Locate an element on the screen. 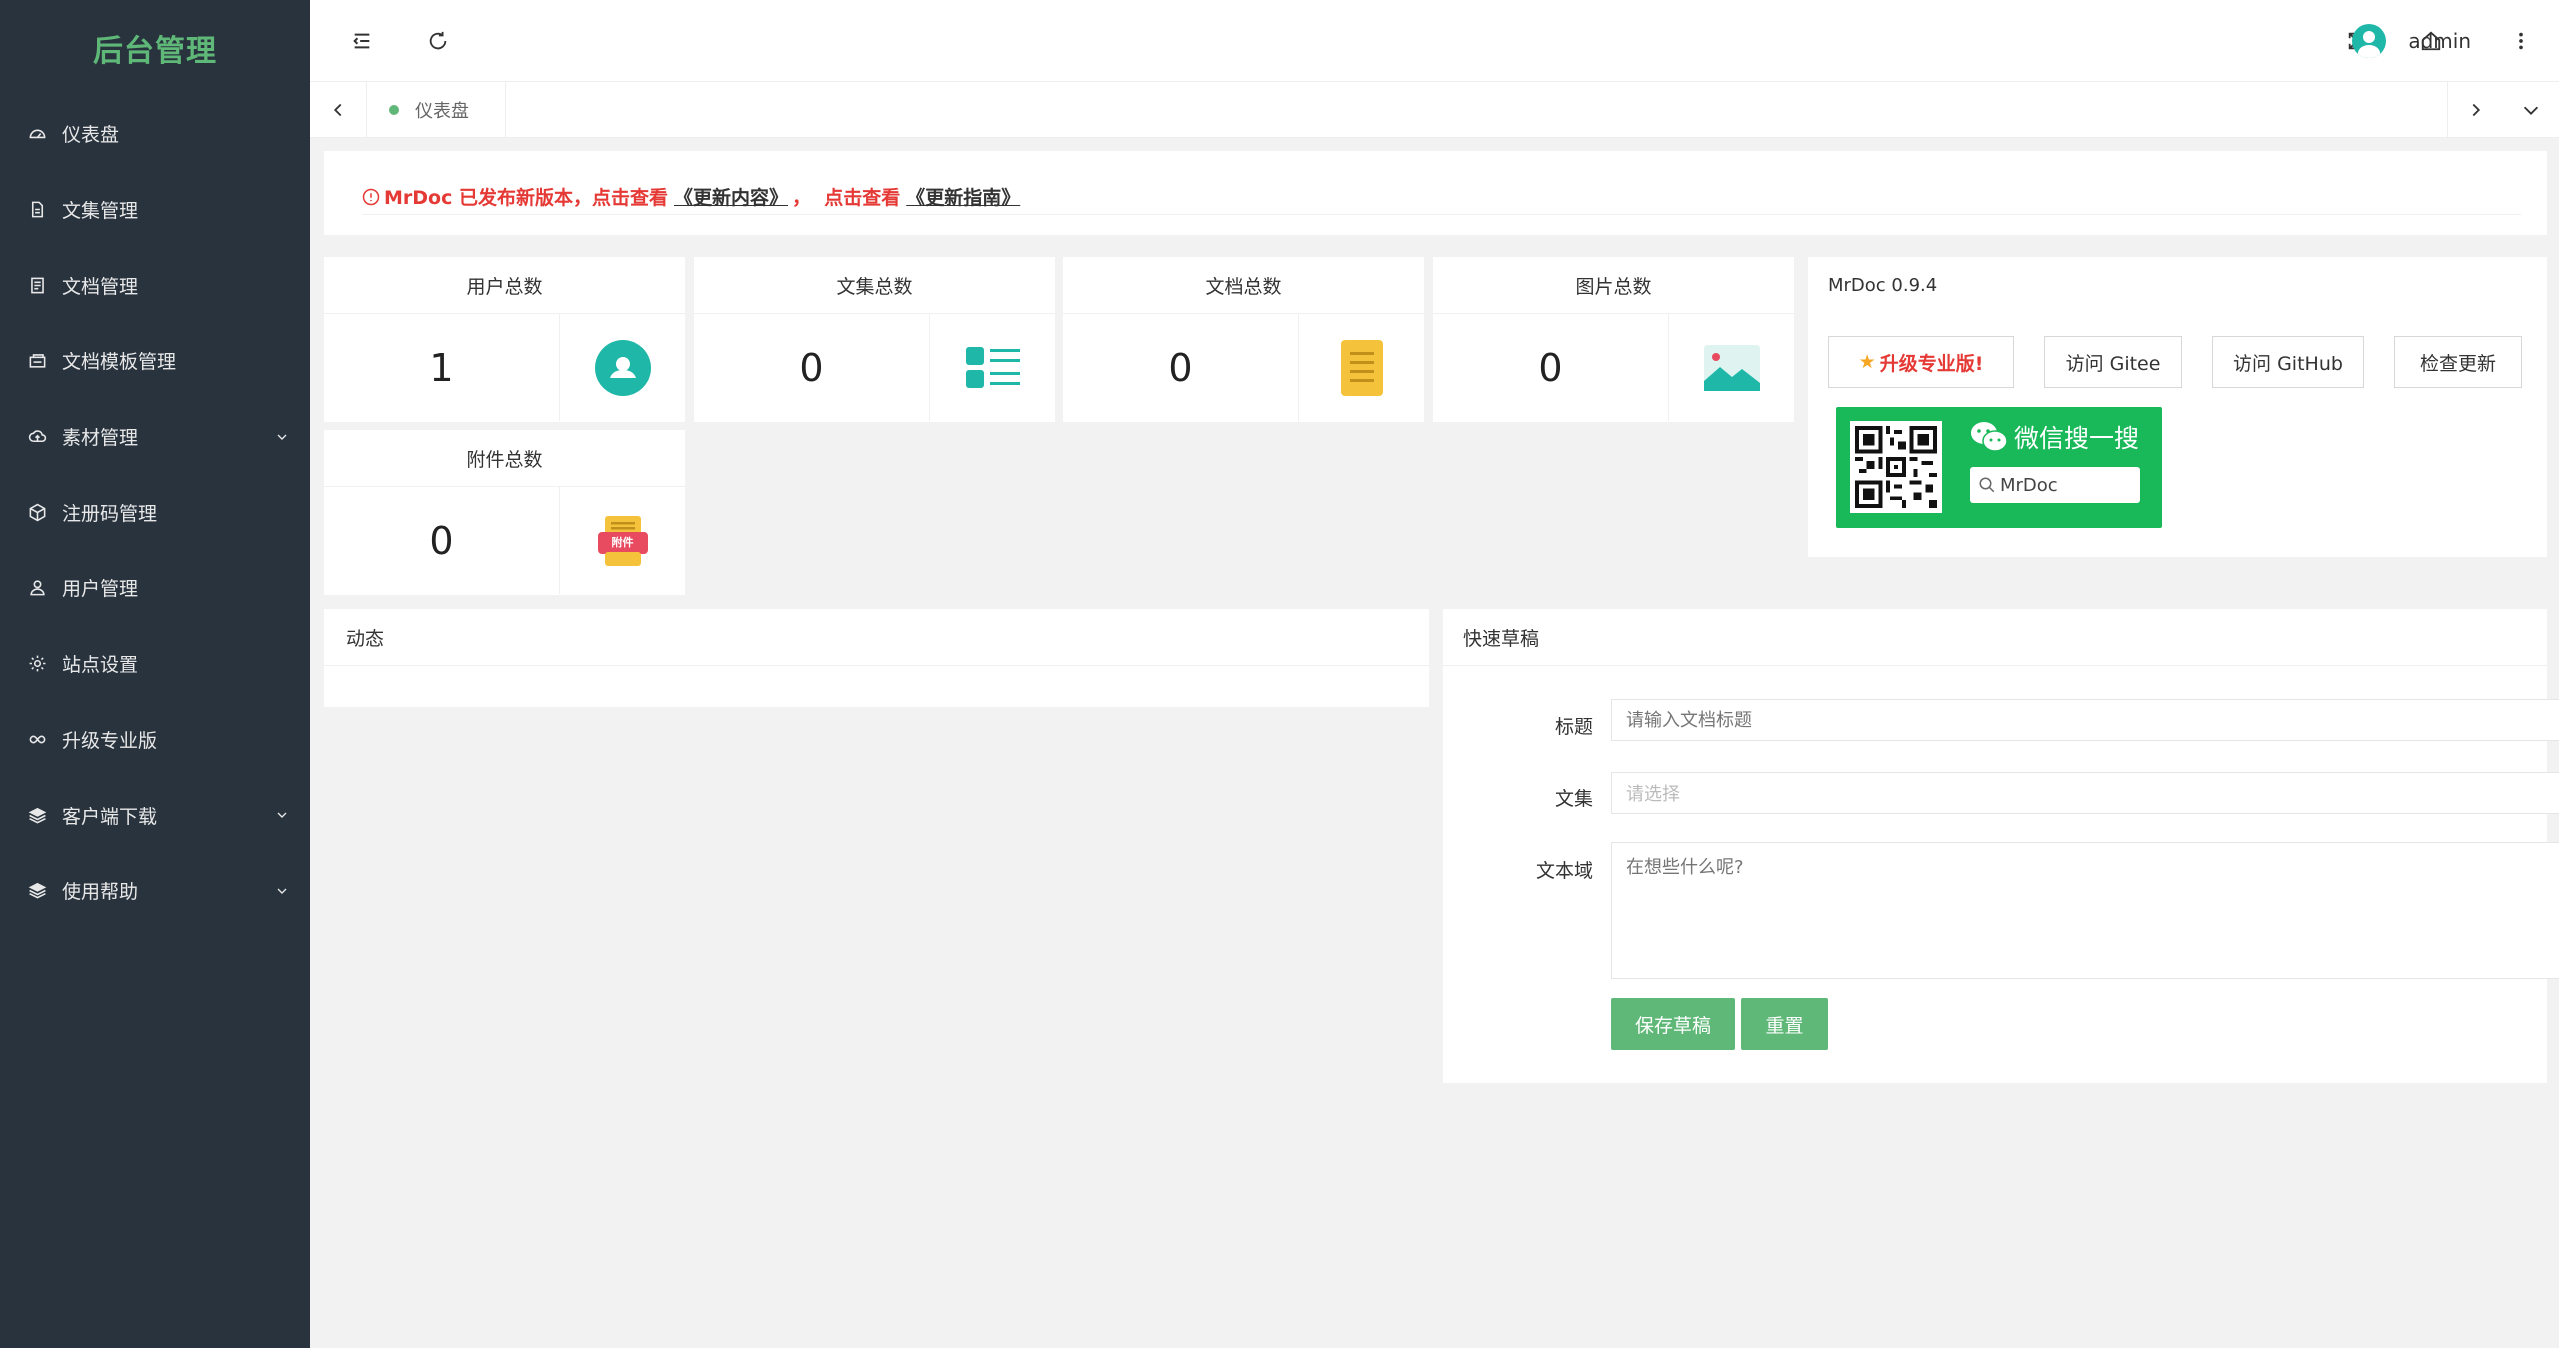 This screenshot has height=1348, width=2559. content-field-label: 文本域 is located at coordinates (1564, 871).